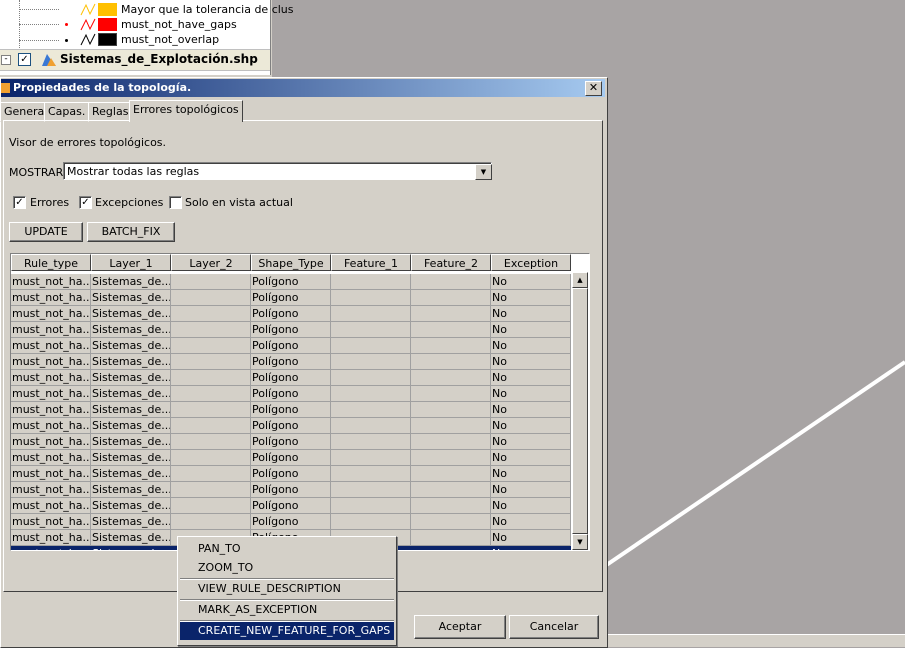 Image resolution: width=905 pixels, height=648 pixels. I want to click on tab-errores-topologicos: Errores topológicos, so click(186, 111).